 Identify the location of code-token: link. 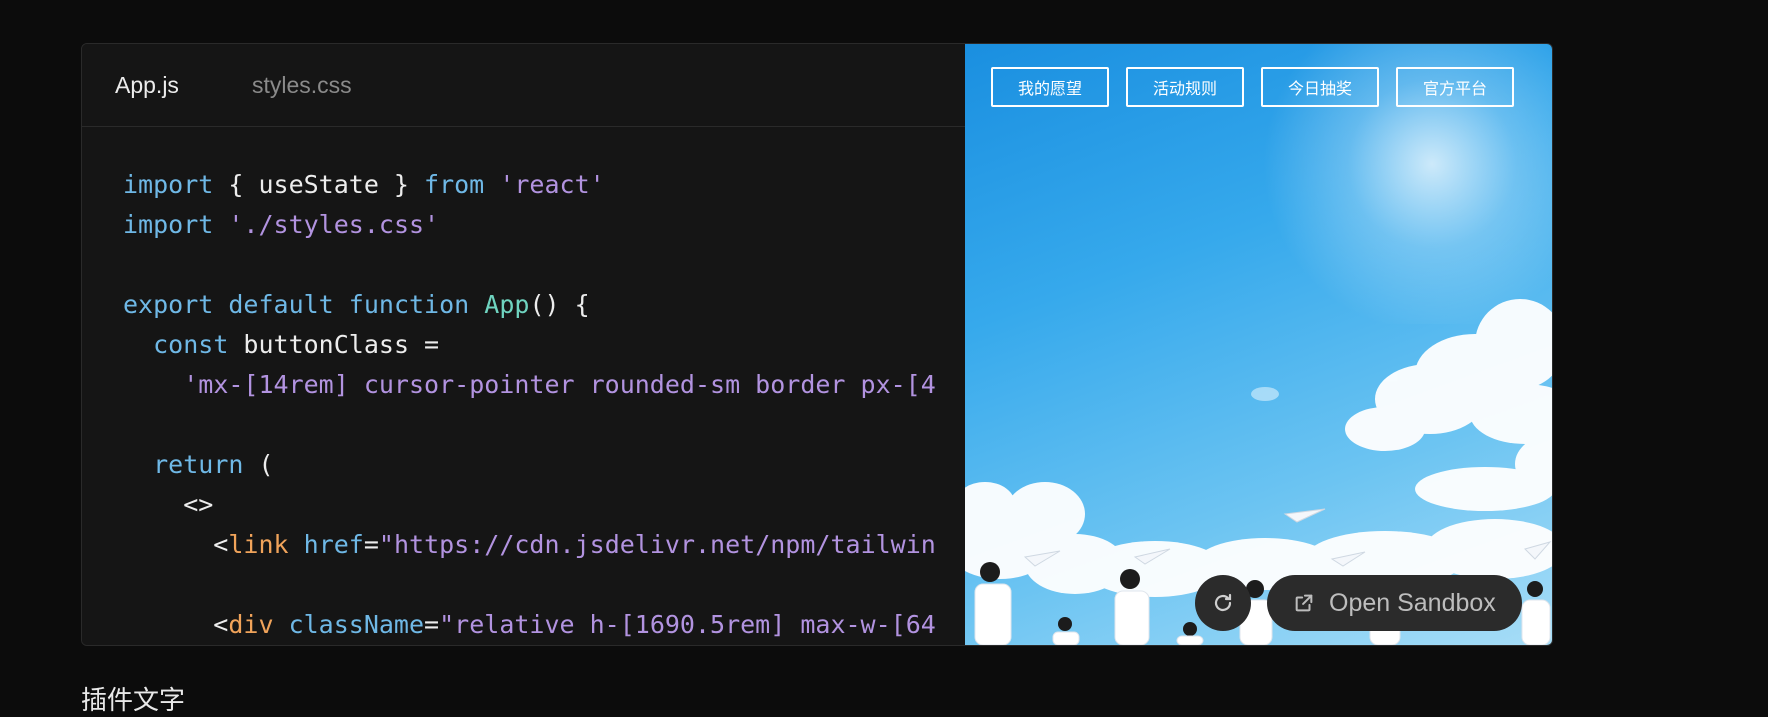
(258, 544).